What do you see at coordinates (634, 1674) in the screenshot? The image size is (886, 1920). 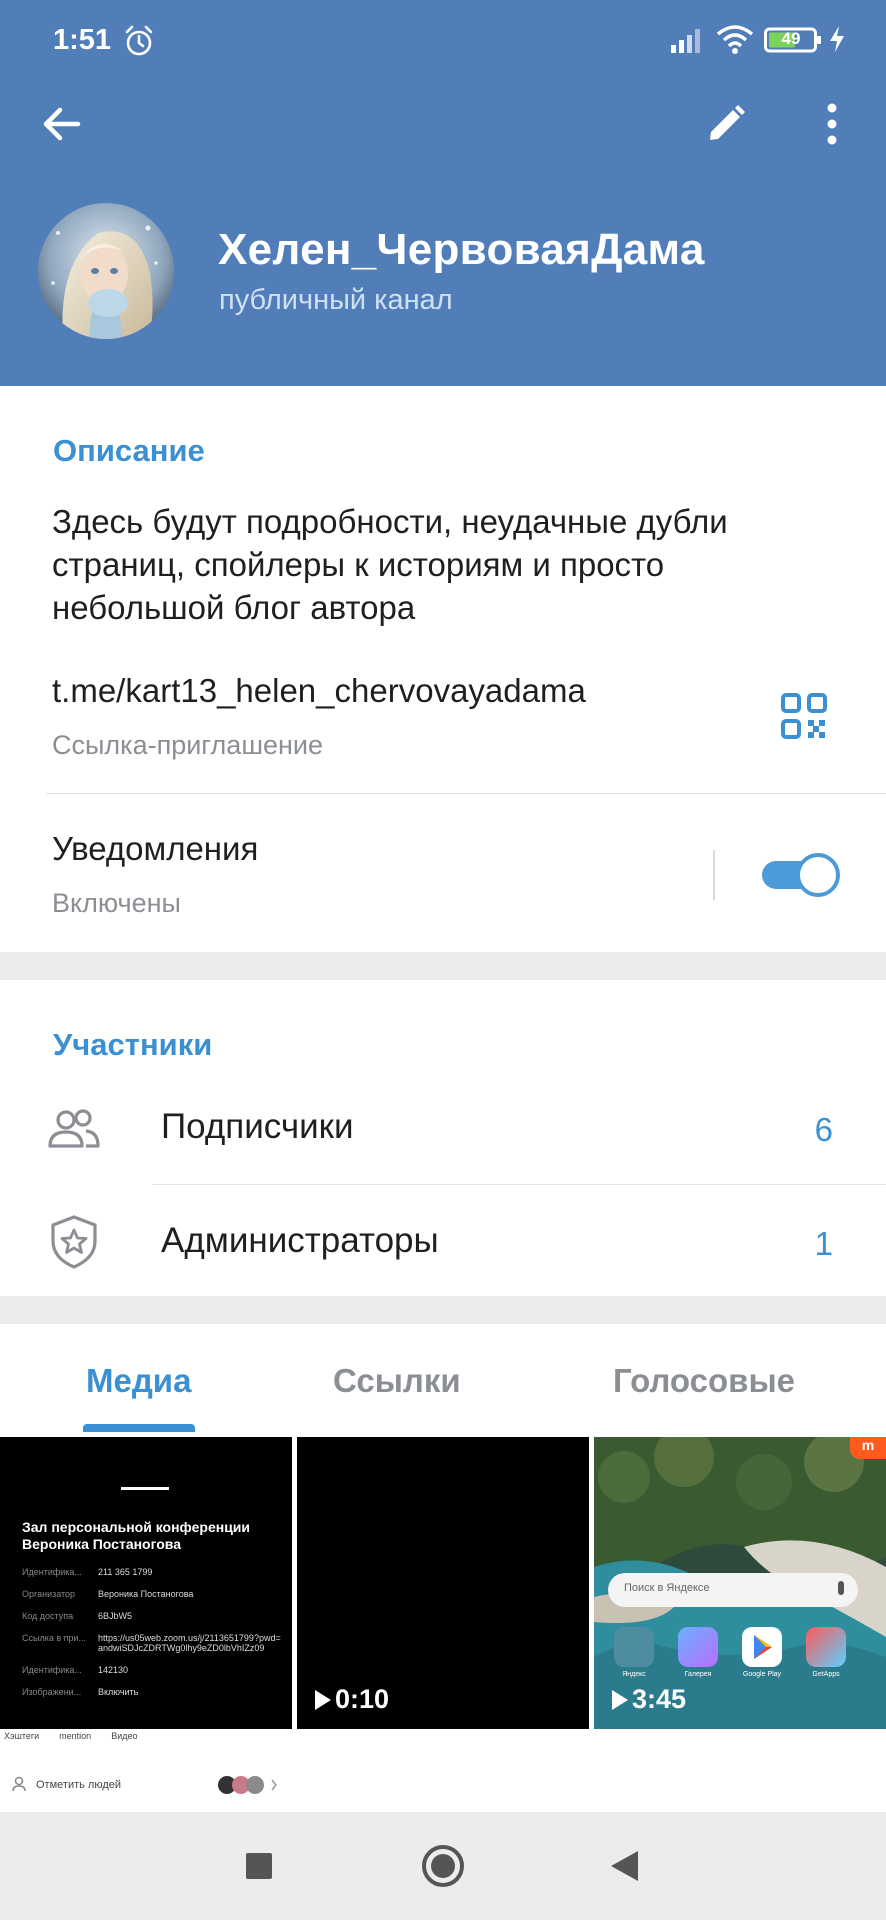 I see `app-label: Яндекс` at bounding box center [634, 1674].